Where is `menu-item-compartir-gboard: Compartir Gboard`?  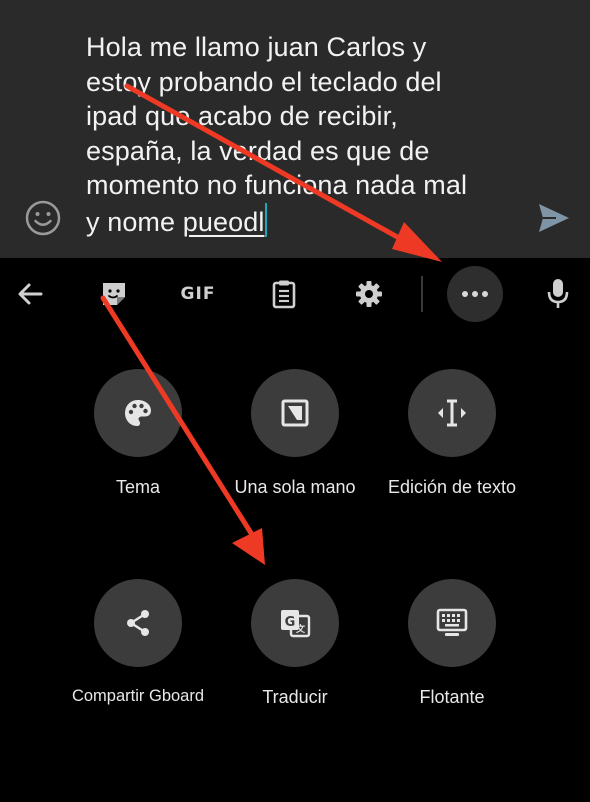 menu-item-compartir-gboard: Compartir Gboard is located at coordinates (138, 642).